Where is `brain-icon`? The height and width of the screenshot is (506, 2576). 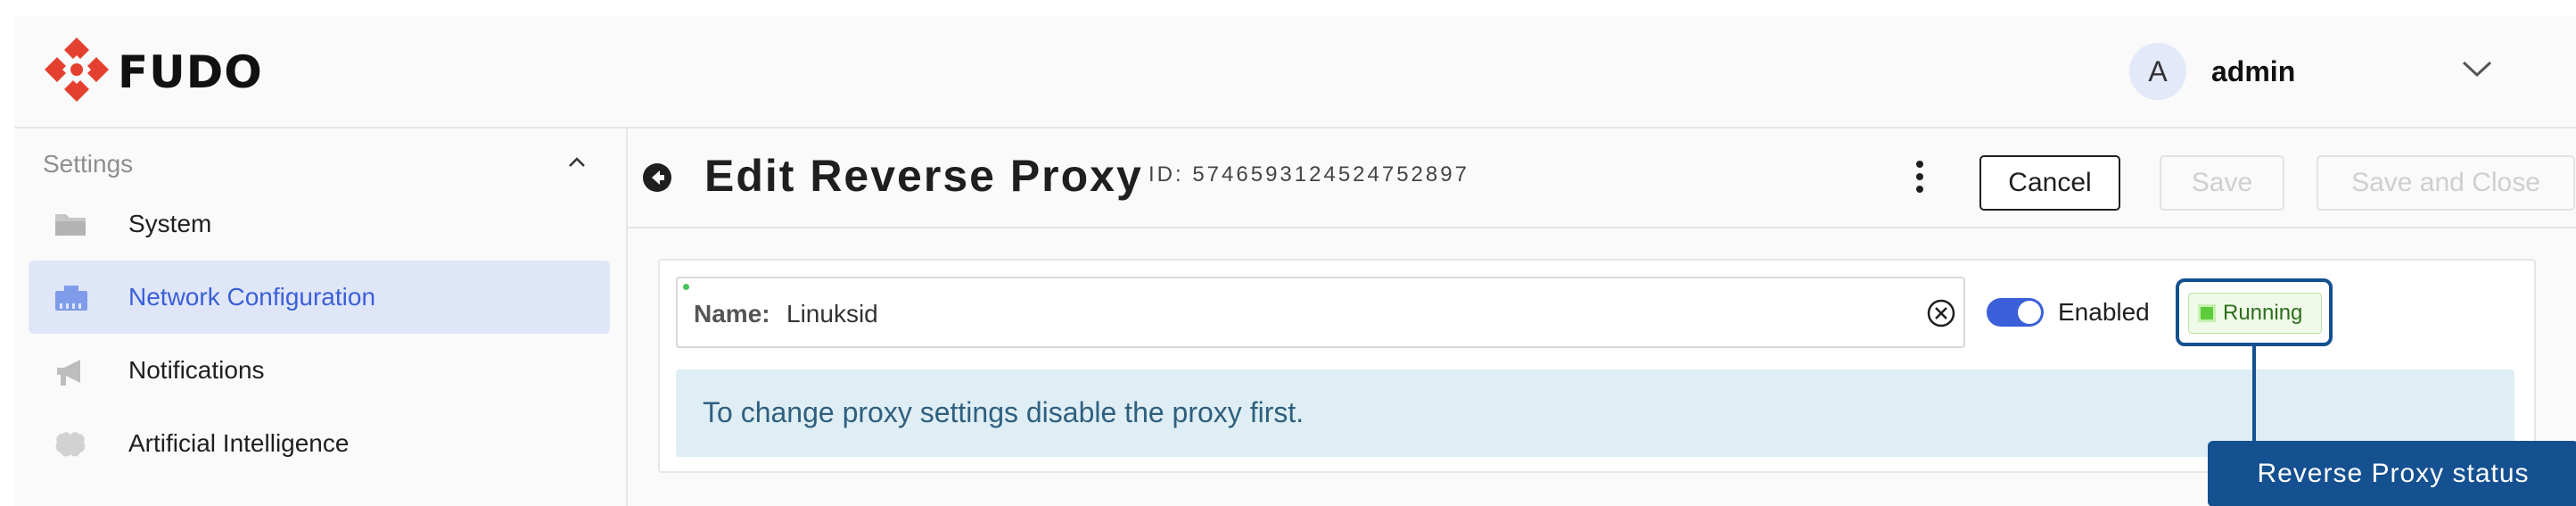 brain-icon is located at coordinates (70, 447).